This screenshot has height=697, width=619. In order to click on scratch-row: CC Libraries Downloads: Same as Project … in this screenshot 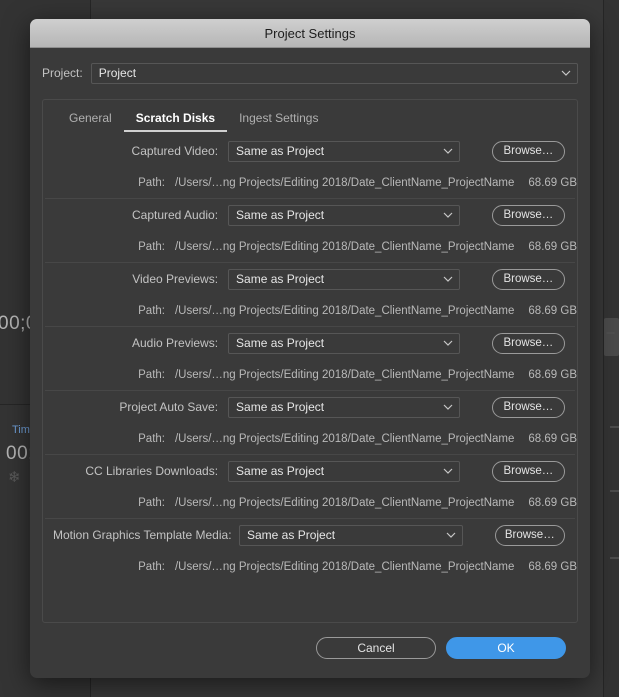, I will do `click(310, 486)`.